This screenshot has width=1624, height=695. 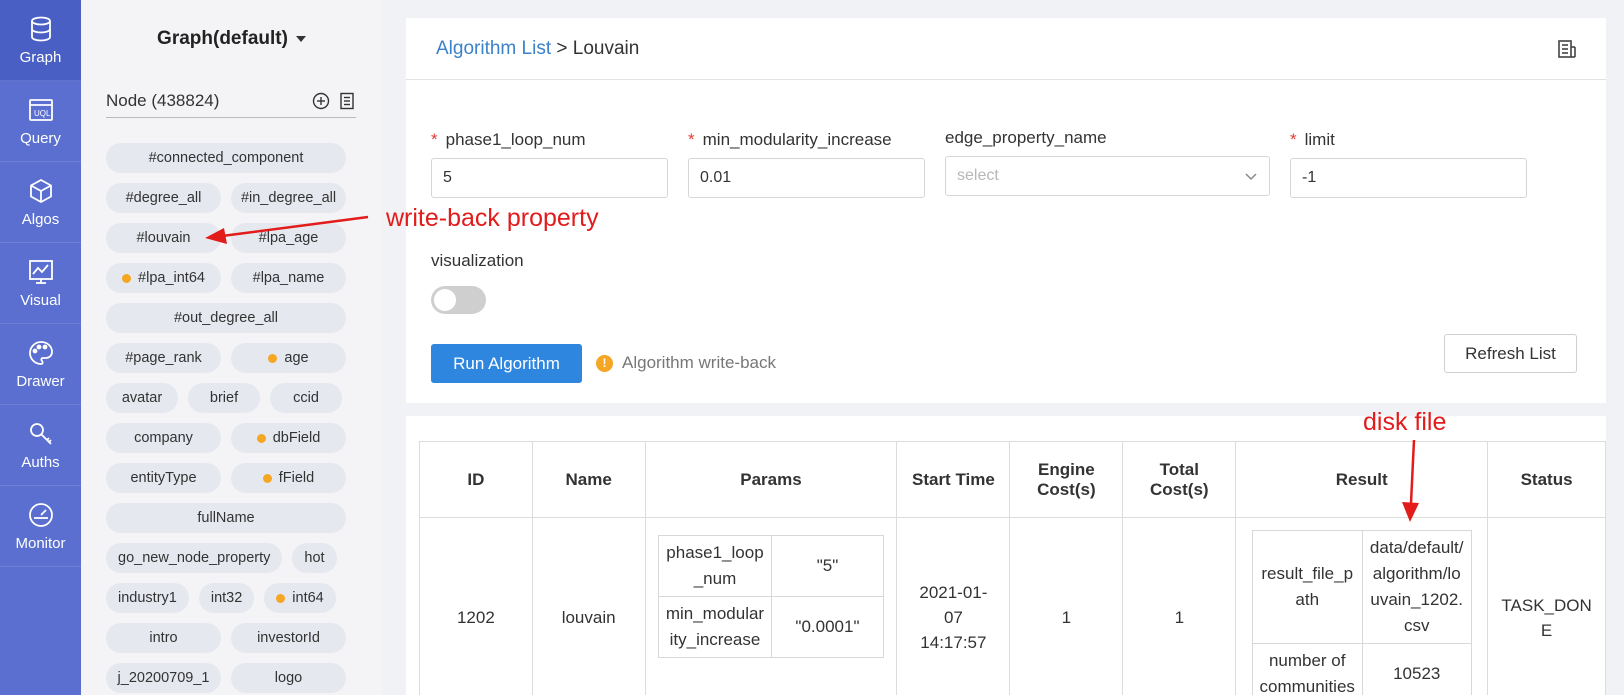 What do you see at coordinates (827, 566) in the screenshot?
I see `param-value: "5"` at bounding box center [827, 566].